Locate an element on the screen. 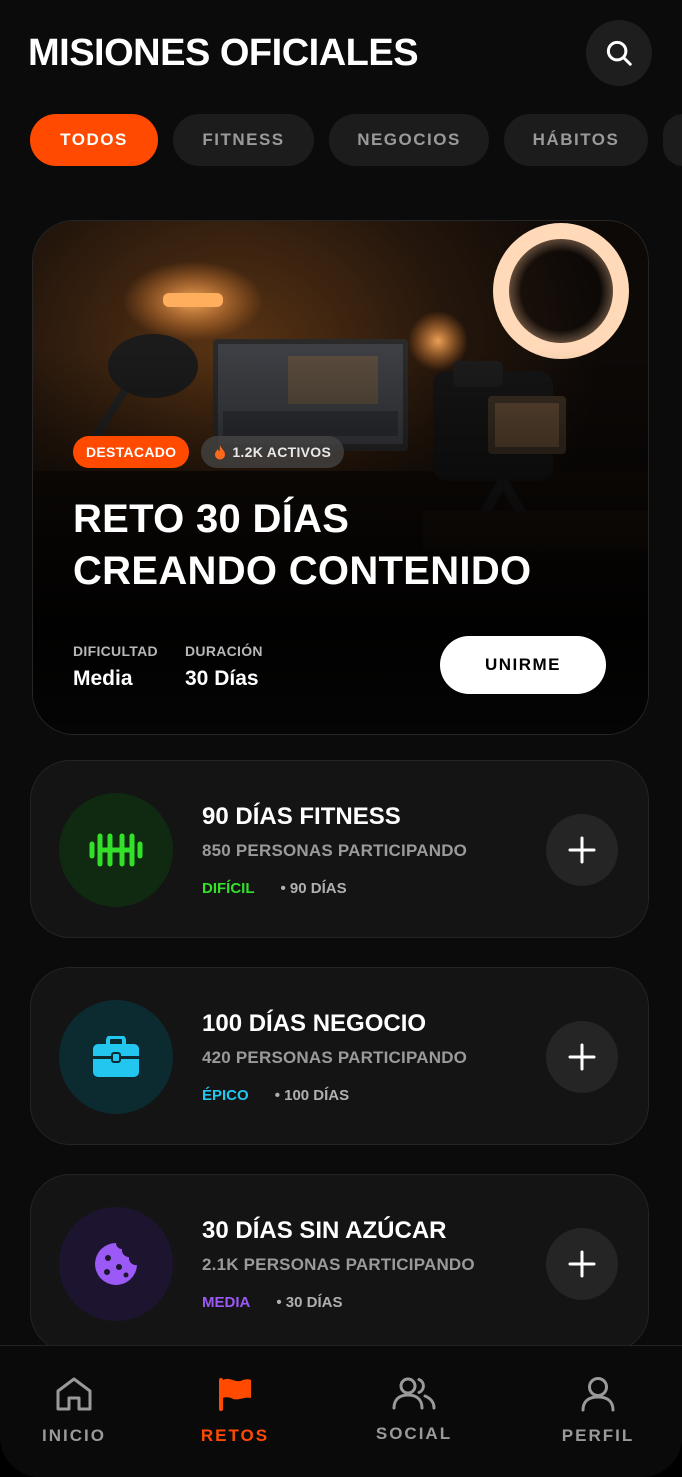 The image size is (682, 1477). mission-level: MEDIA is located at coordinates (226, 1302).